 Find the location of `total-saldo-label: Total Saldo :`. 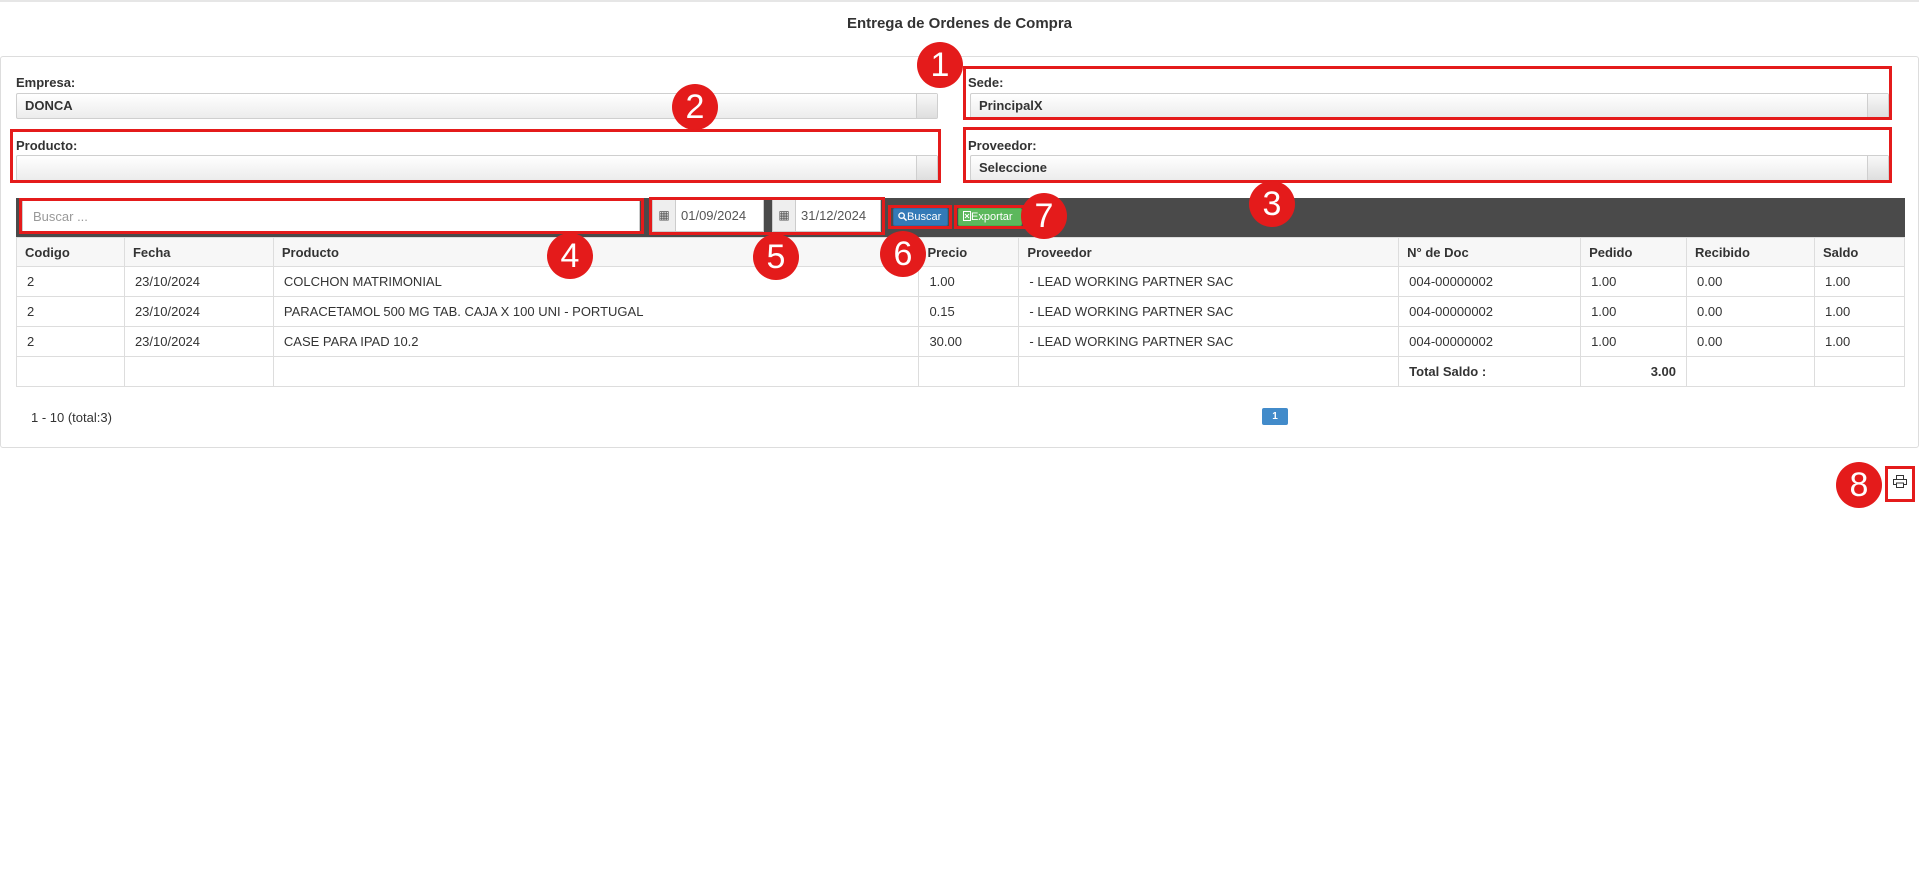

total-saldo-label: Total Saldo : is located at coordinates (1490, 371).